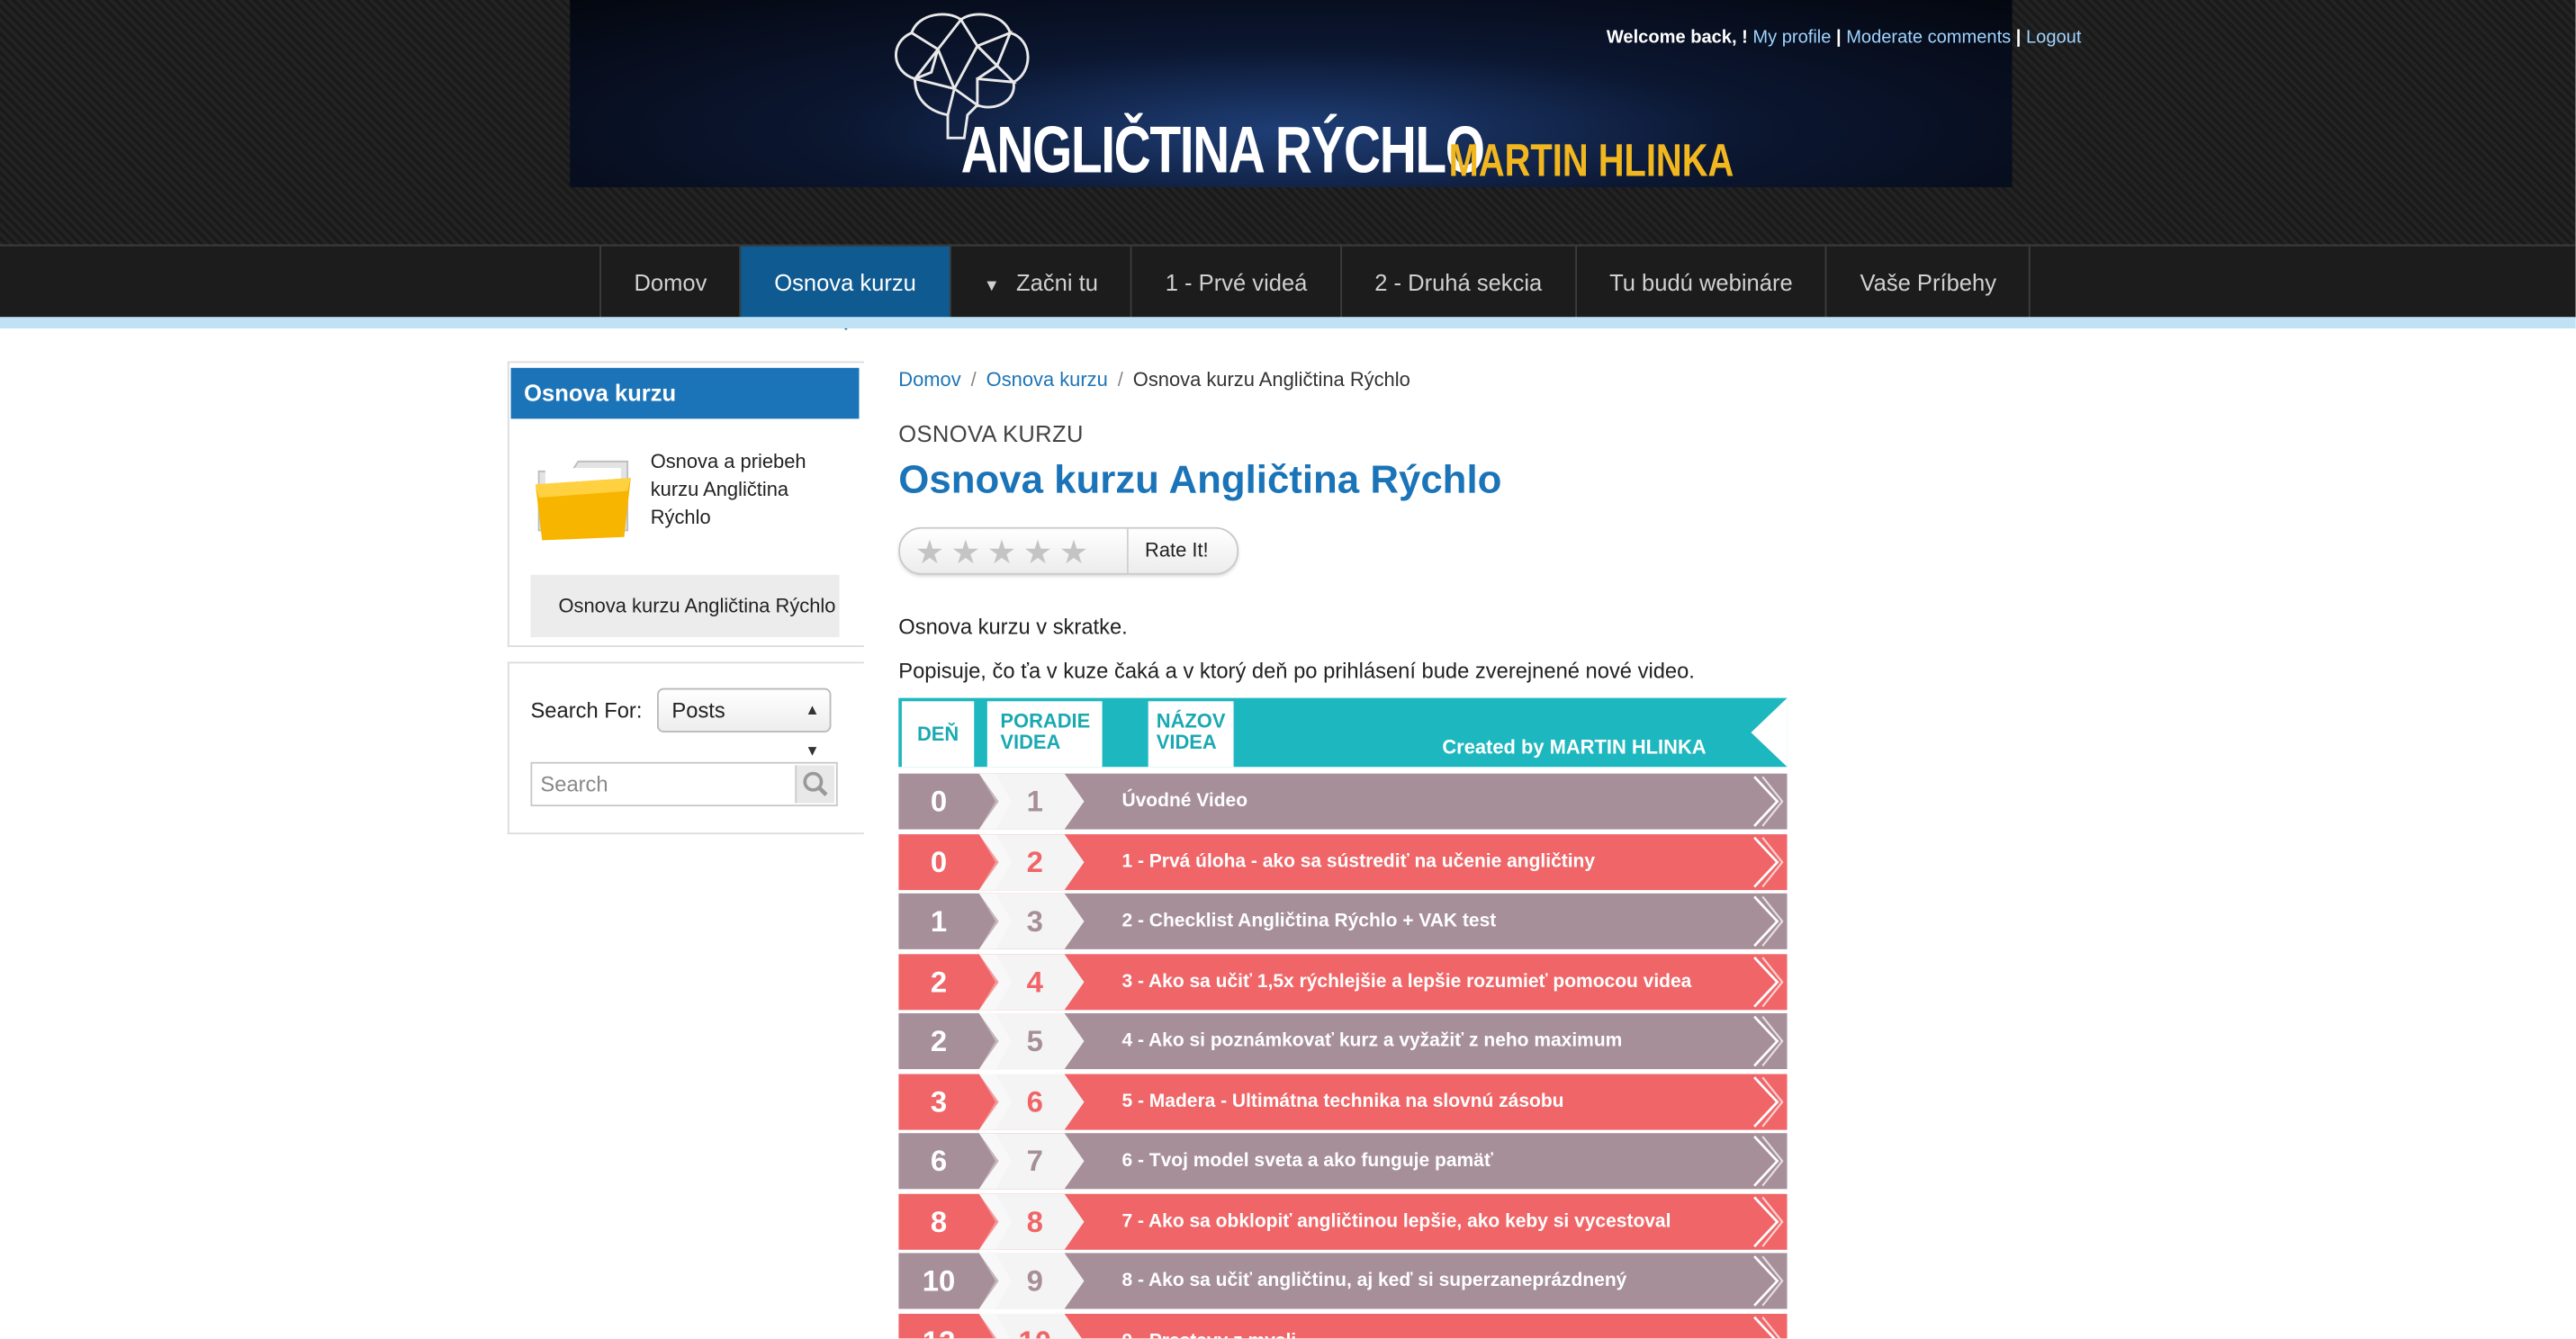 Image resolution: width=2576 pixels, height=1339 pixels. Describe the element at coordinates (1677, 38) in the screenshot. I see `welcome-text: Welcome back, !` at that location.